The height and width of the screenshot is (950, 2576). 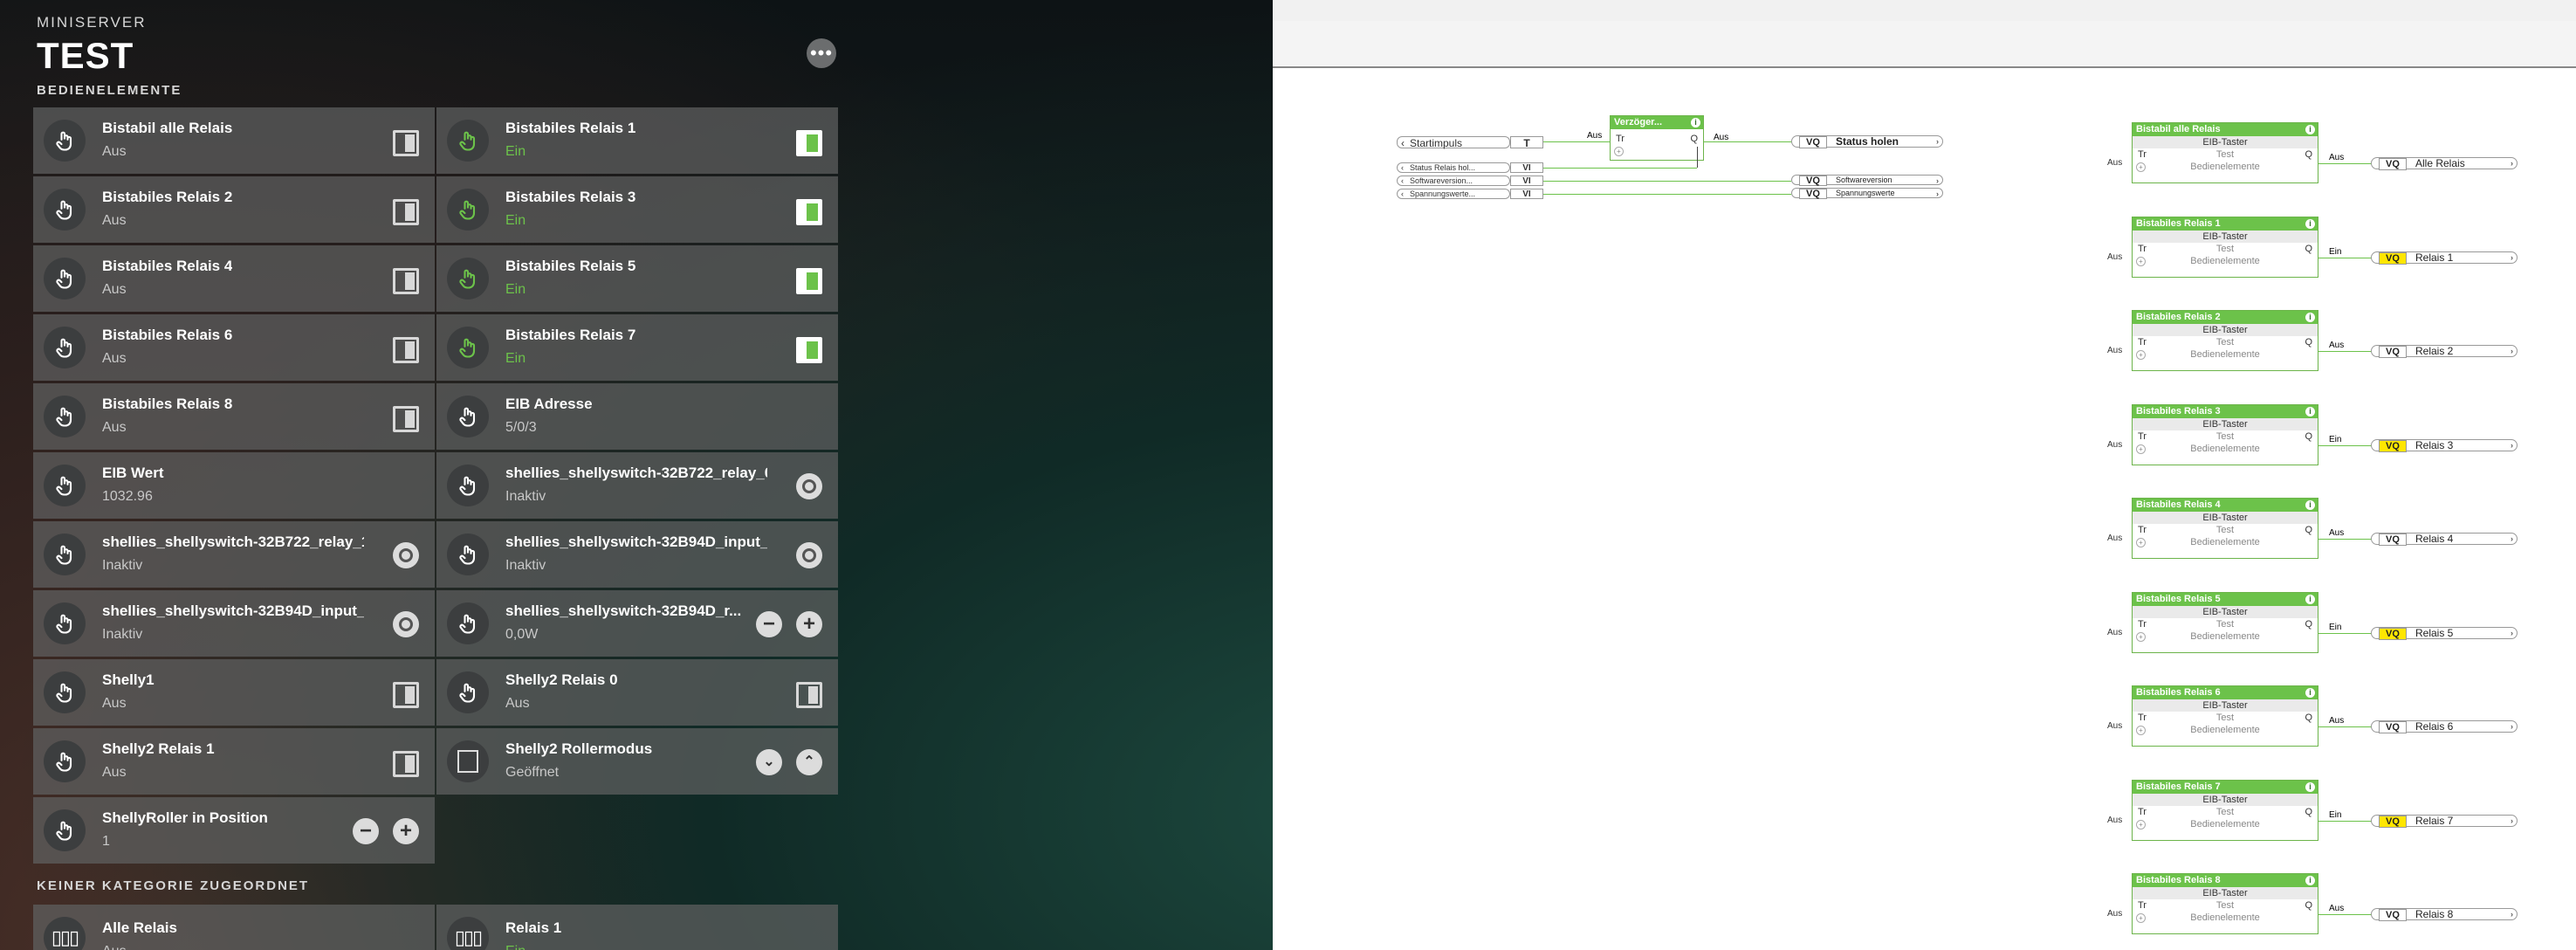 I want to click on tile-shelly2-relais-0: Shelly2 Relais 0 Aus, so click(x=637, y=692).